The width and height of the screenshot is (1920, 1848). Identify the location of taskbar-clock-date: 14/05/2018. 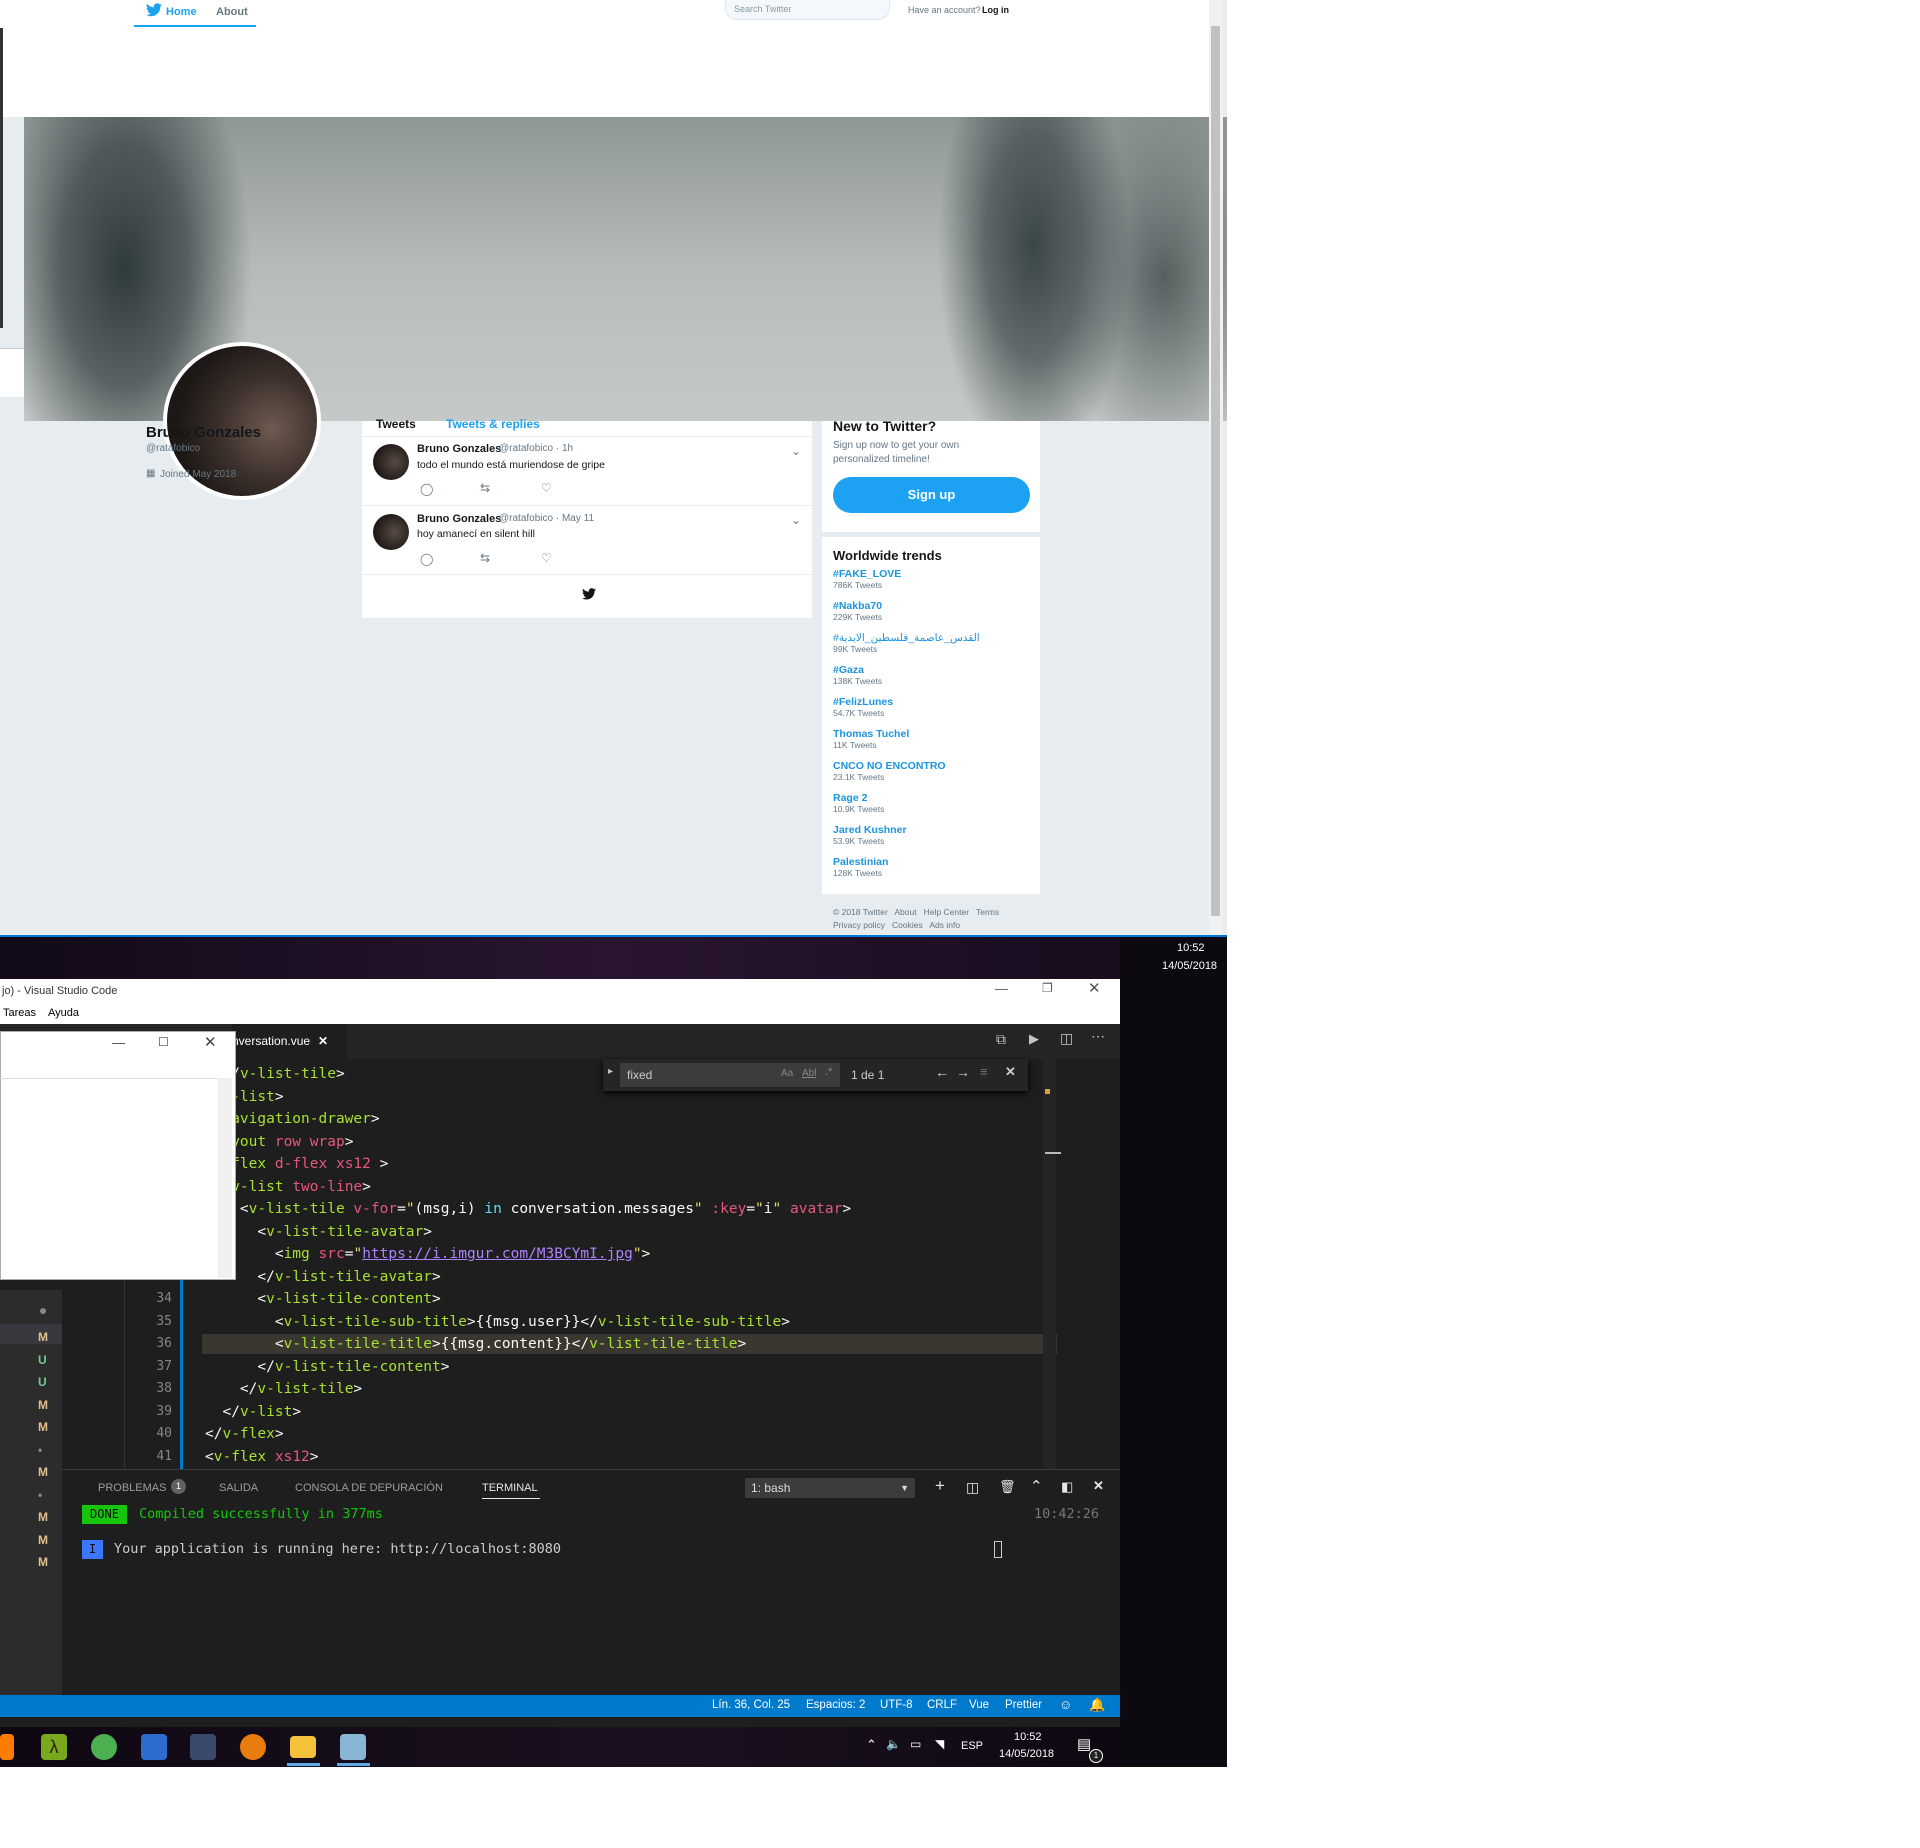
(1026, 1754).